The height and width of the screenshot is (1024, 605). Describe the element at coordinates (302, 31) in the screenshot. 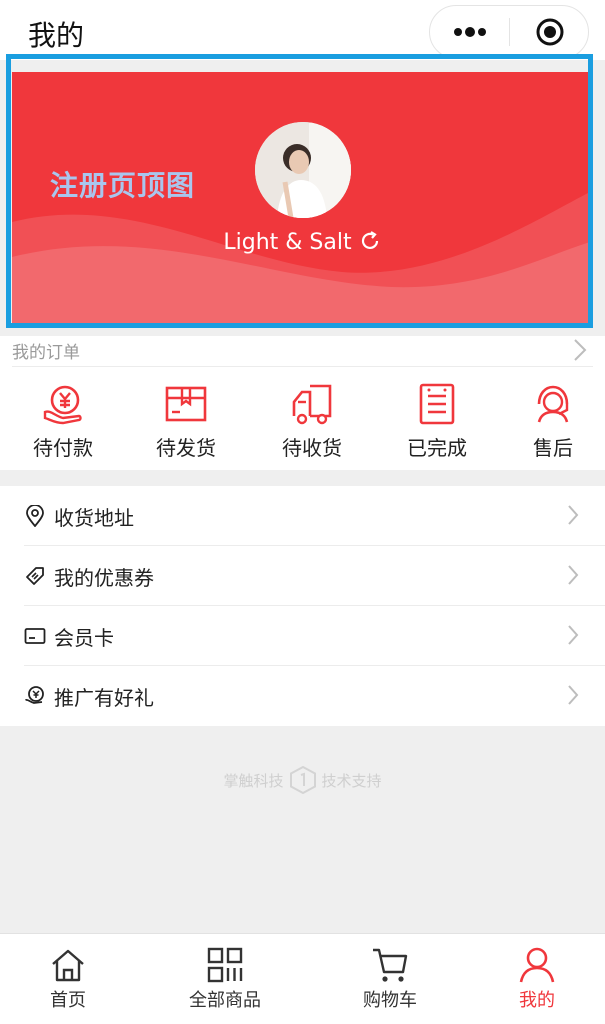

I see `title-bar: 我的` at that location.